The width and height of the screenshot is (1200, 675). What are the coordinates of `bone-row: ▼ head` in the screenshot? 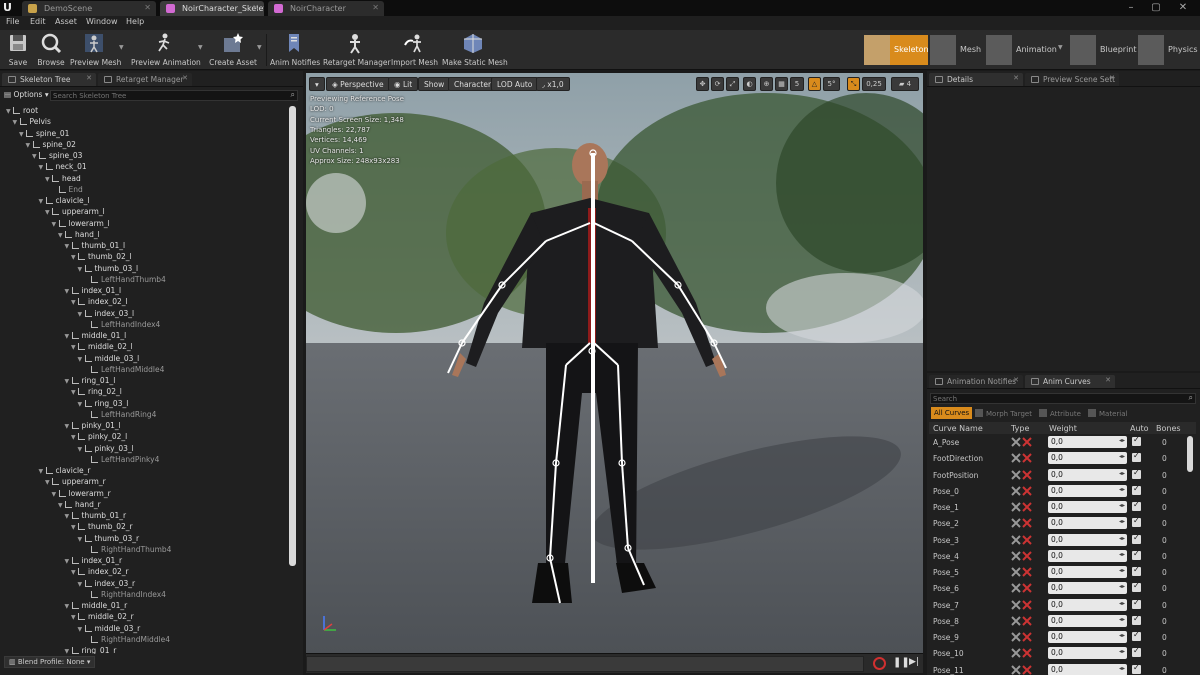 It's located at (63, 179).